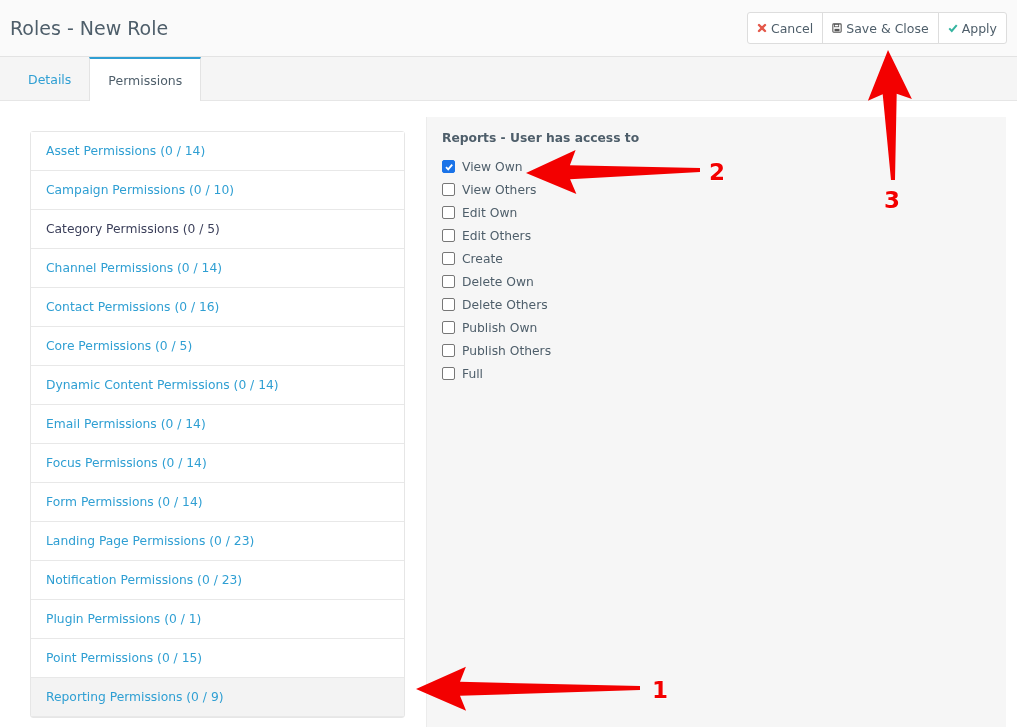 The image size is (1017, 727). Describe the element at coordinates (507, 350) in the screenshot. I see `checkbox-label: Publish Others` at that location.